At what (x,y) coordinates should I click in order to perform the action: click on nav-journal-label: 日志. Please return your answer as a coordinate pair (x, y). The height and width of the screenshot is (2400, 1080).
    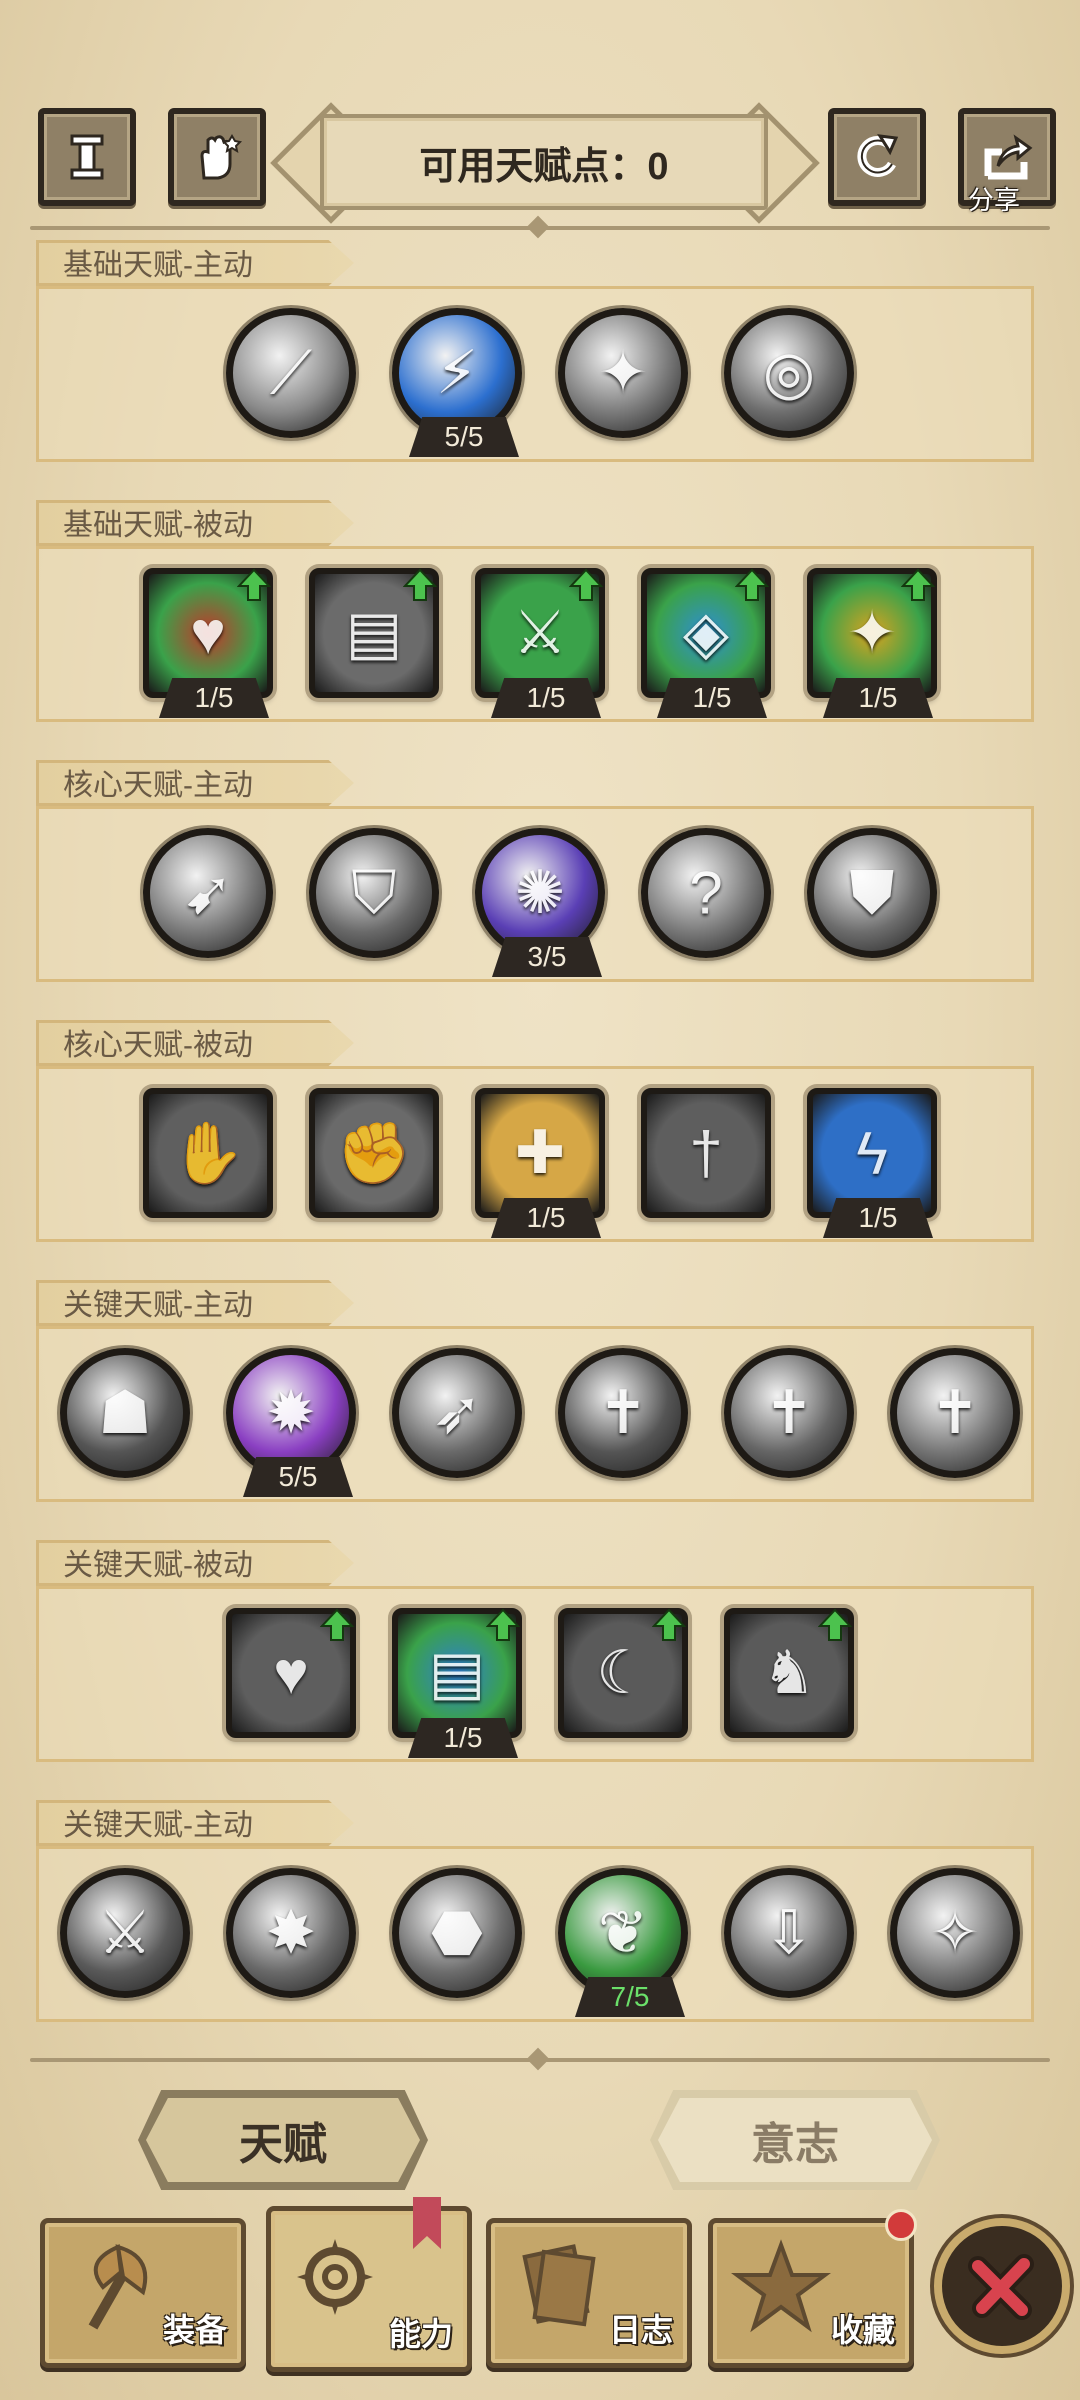
    Looking at the image, I should click on (640, 2330).